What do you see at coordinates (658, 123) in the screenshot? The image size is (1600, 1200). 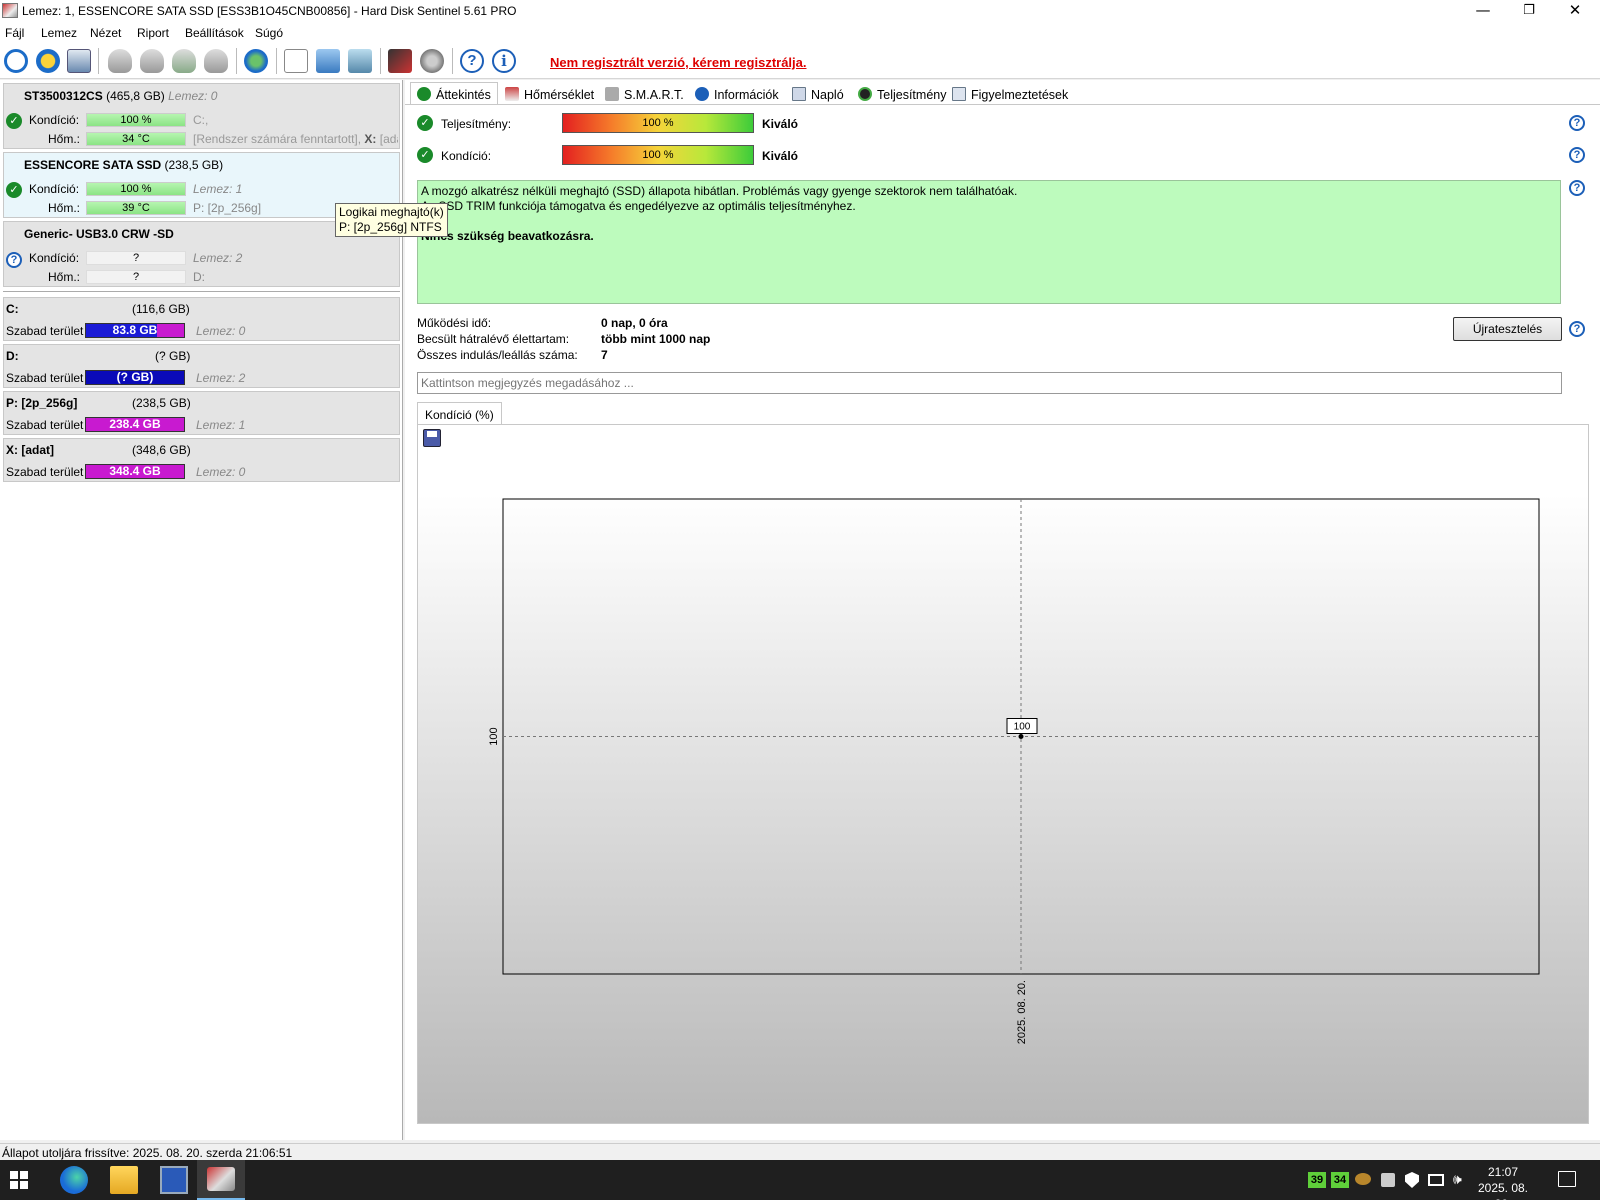 I see `performance-bar: 100 %` at bounding box center [658, 123].